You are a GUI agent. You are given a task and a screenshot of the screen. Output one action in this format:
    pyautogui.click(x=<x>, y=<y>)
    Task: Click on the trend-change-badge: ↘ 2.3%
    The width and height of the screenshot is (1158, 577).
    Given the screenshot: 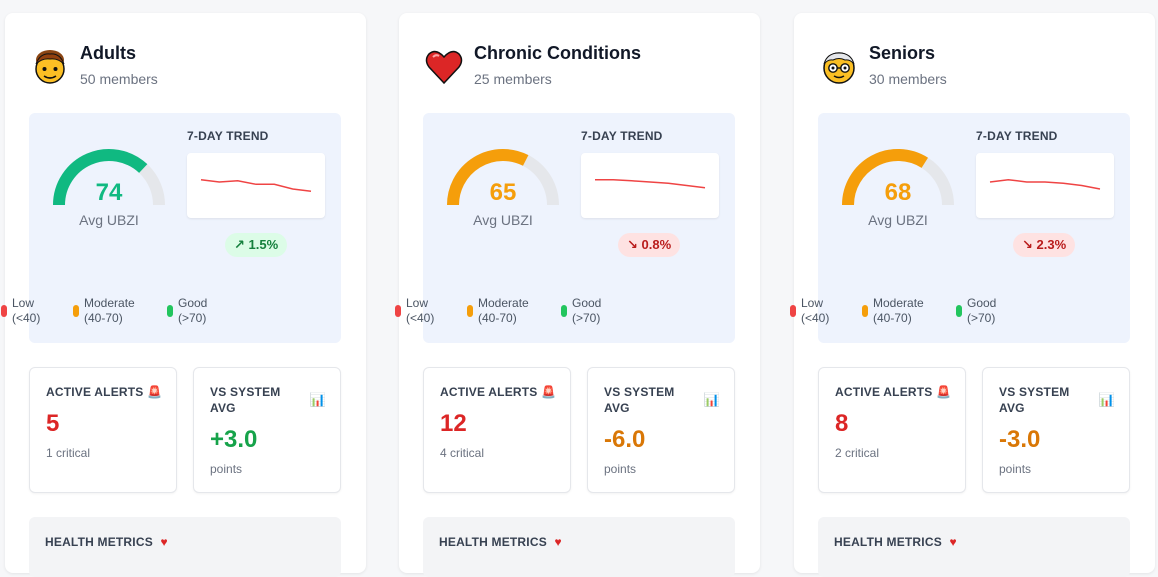 What is the action you would take?
    pyautogui.click(x=1044, y=245)
    